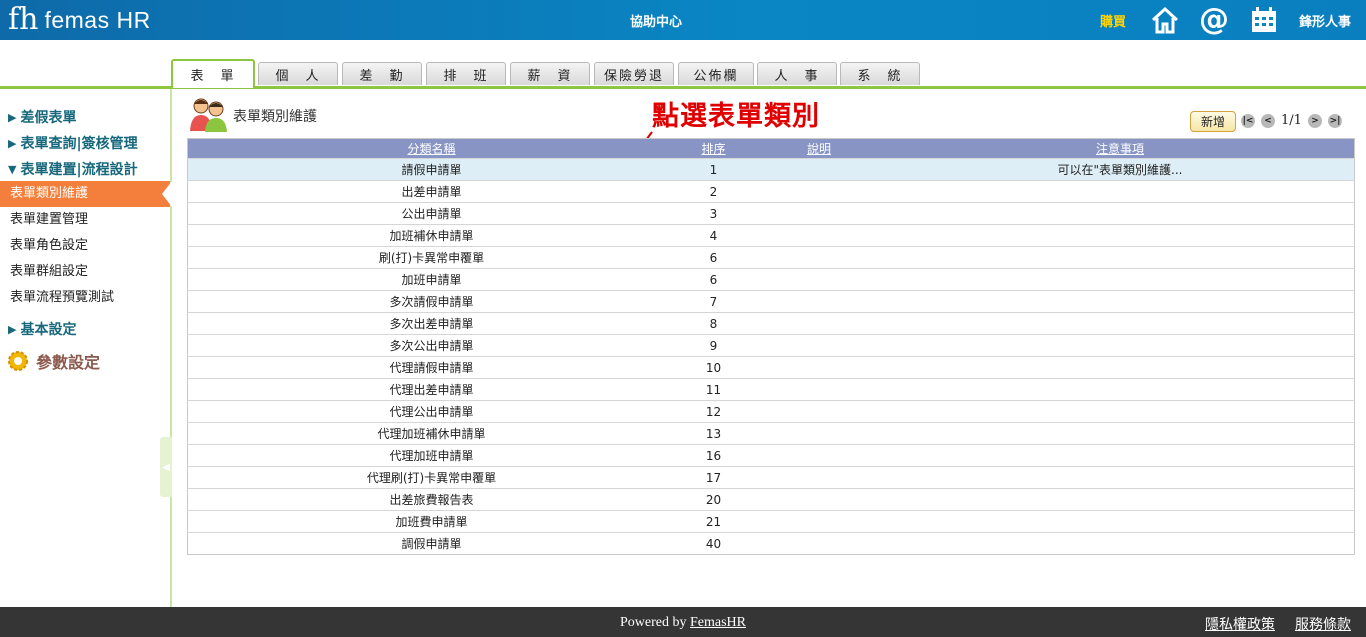  Describe the element at coordinates (213, 73) in the screenshot. I see `tab-forms: 表 單` at that location.